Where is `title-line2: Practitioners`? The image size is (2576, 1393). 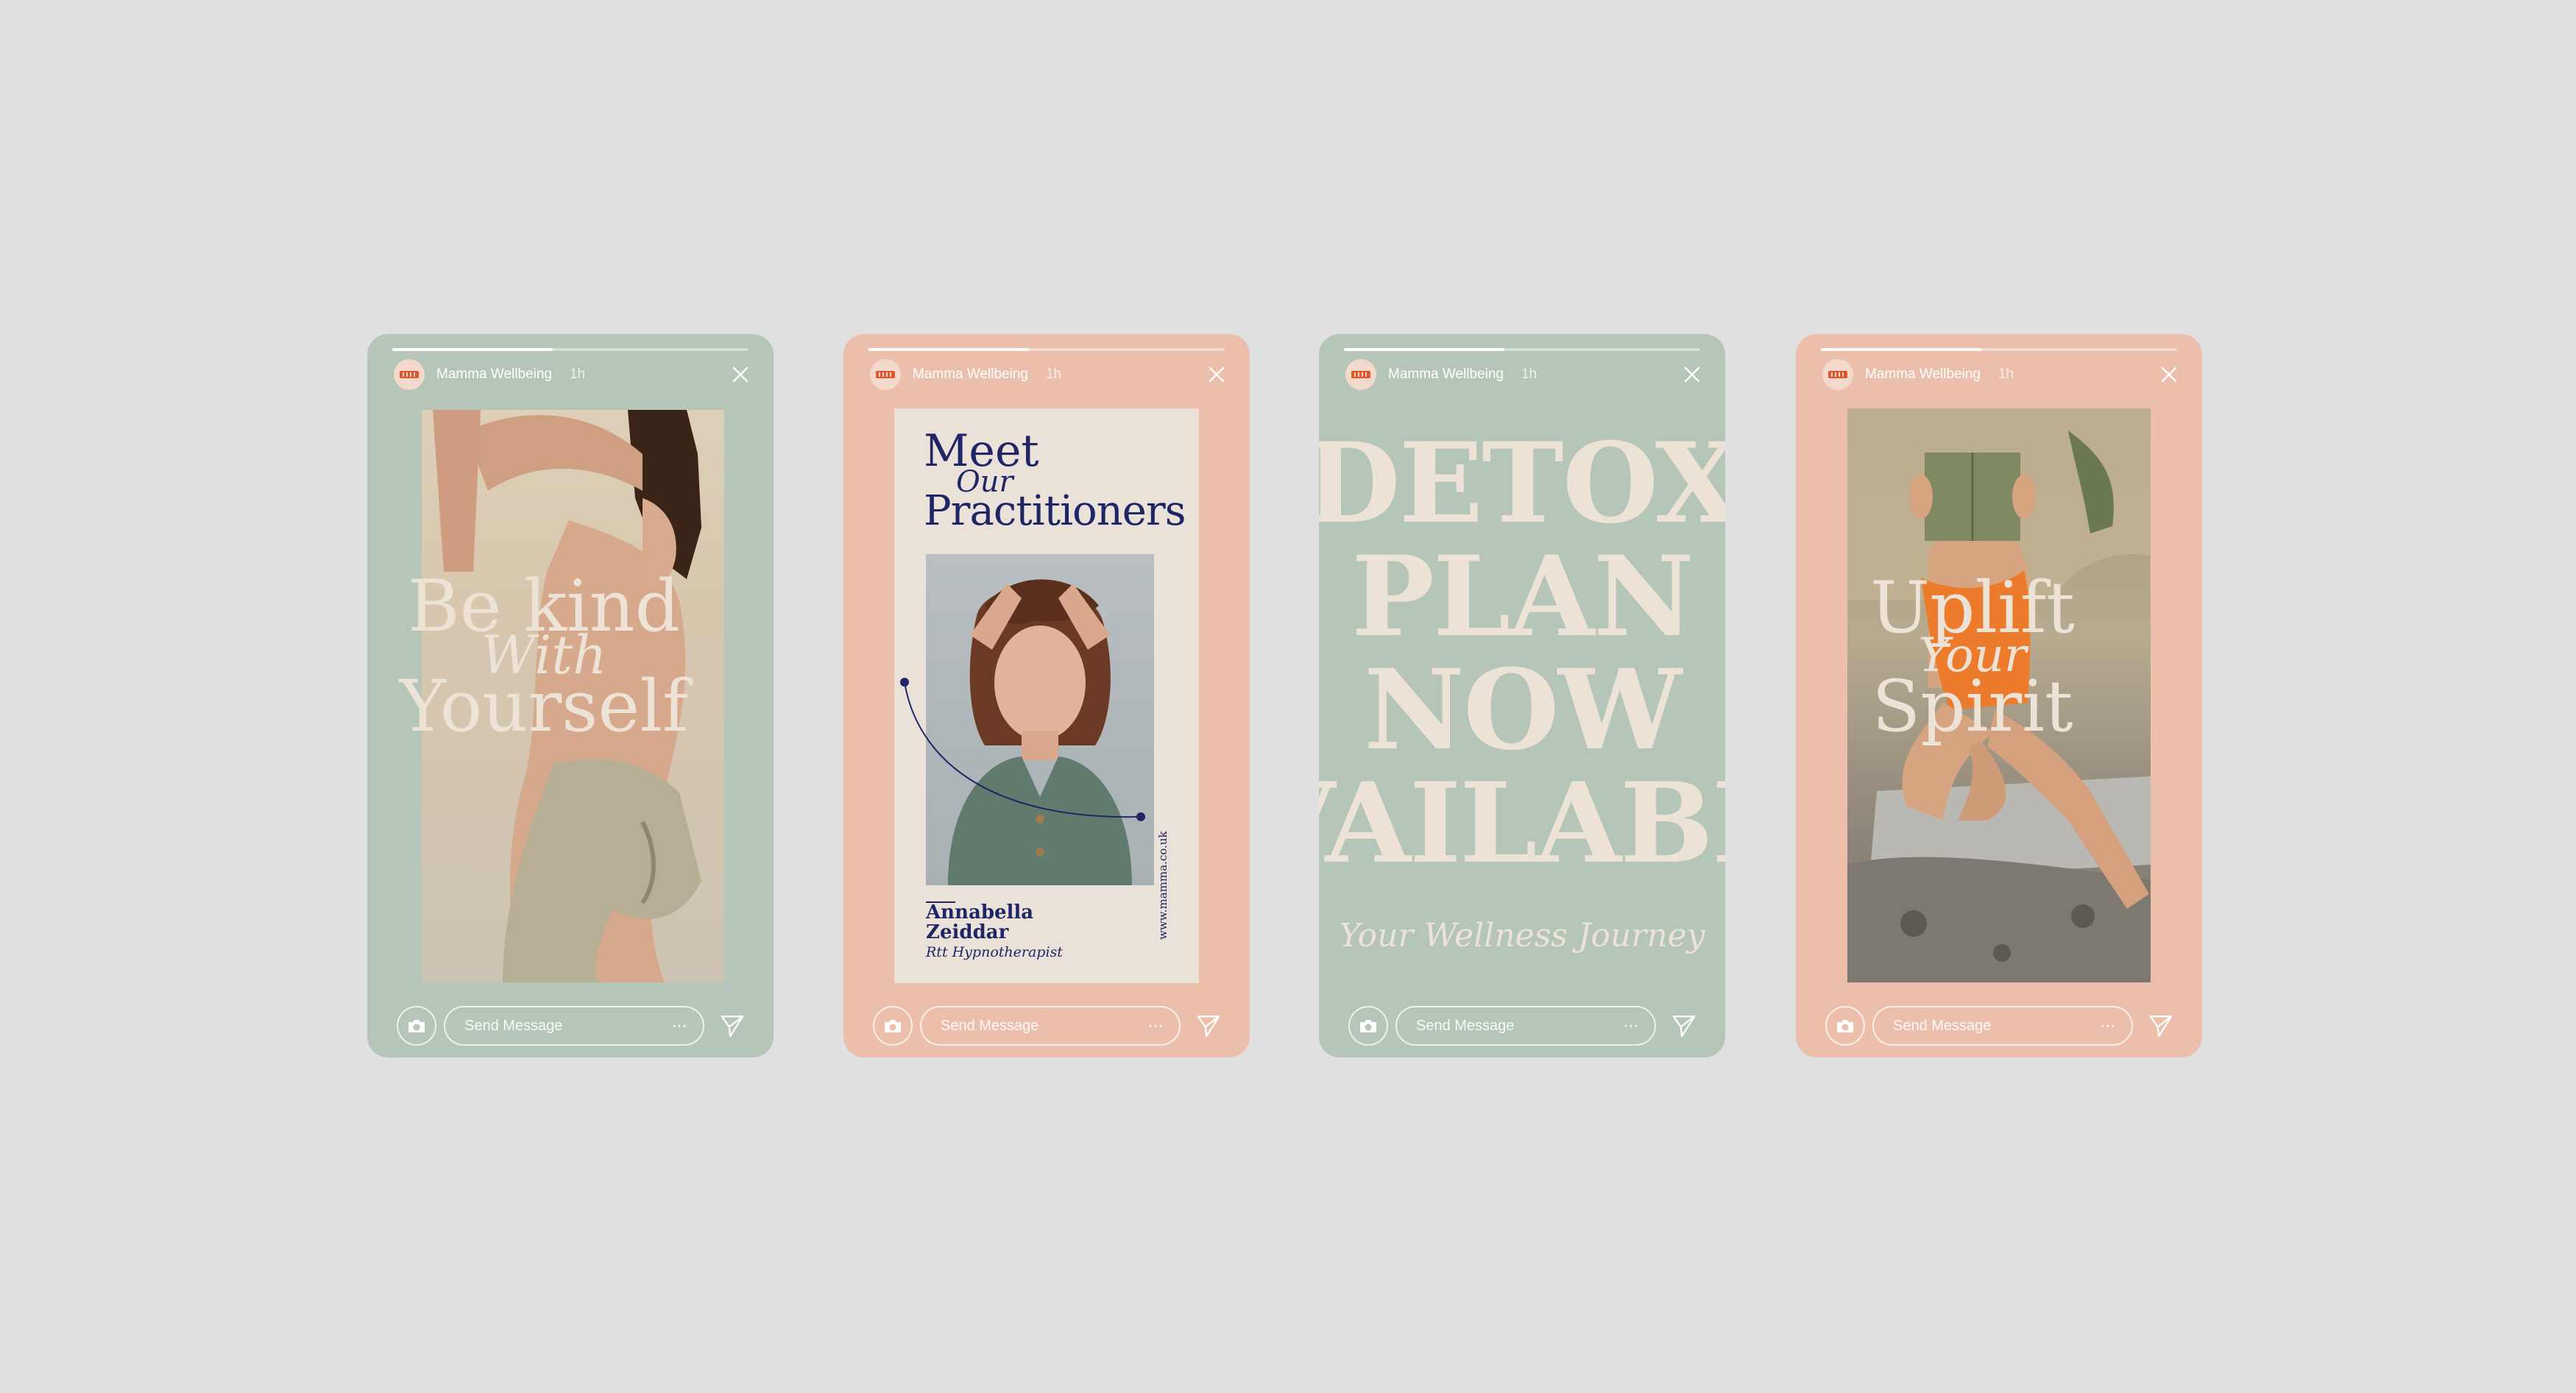 title-line2: Practitioners is located at coordinates (1055, 511).